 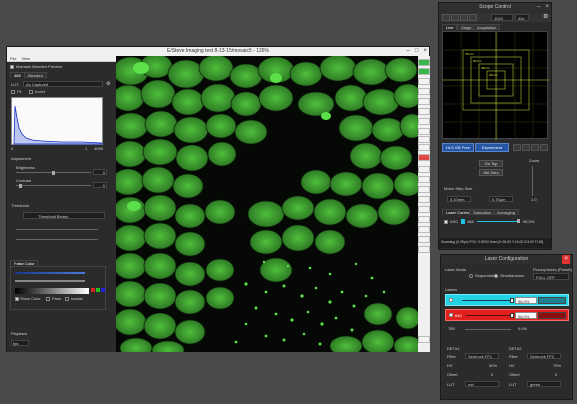 I want to click on zoom-slider, so click(x=532, y=181).